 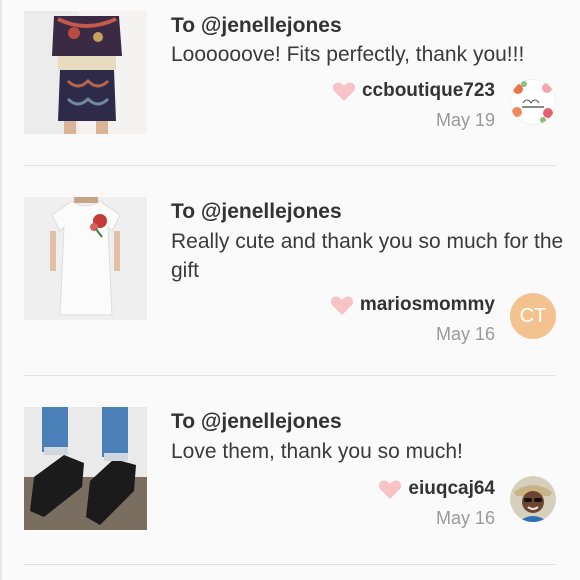 What do you see at coordinates (451, 489) in the screenshot?
I see `reviewer-username: eiuqcaj64` at bounding box center [451, 489].